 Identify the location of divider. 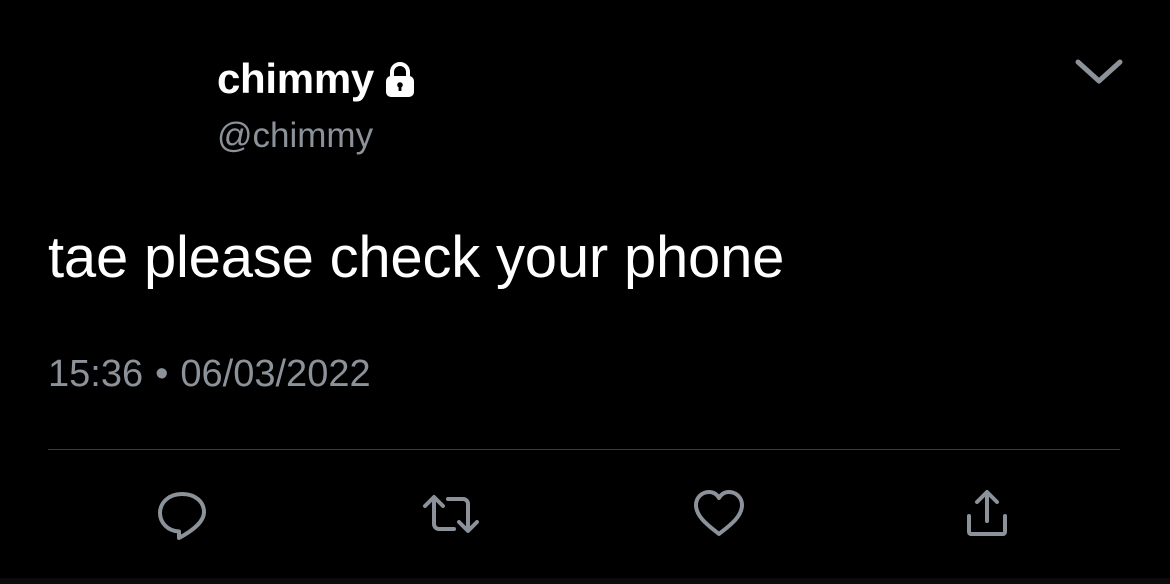
(584, 449).